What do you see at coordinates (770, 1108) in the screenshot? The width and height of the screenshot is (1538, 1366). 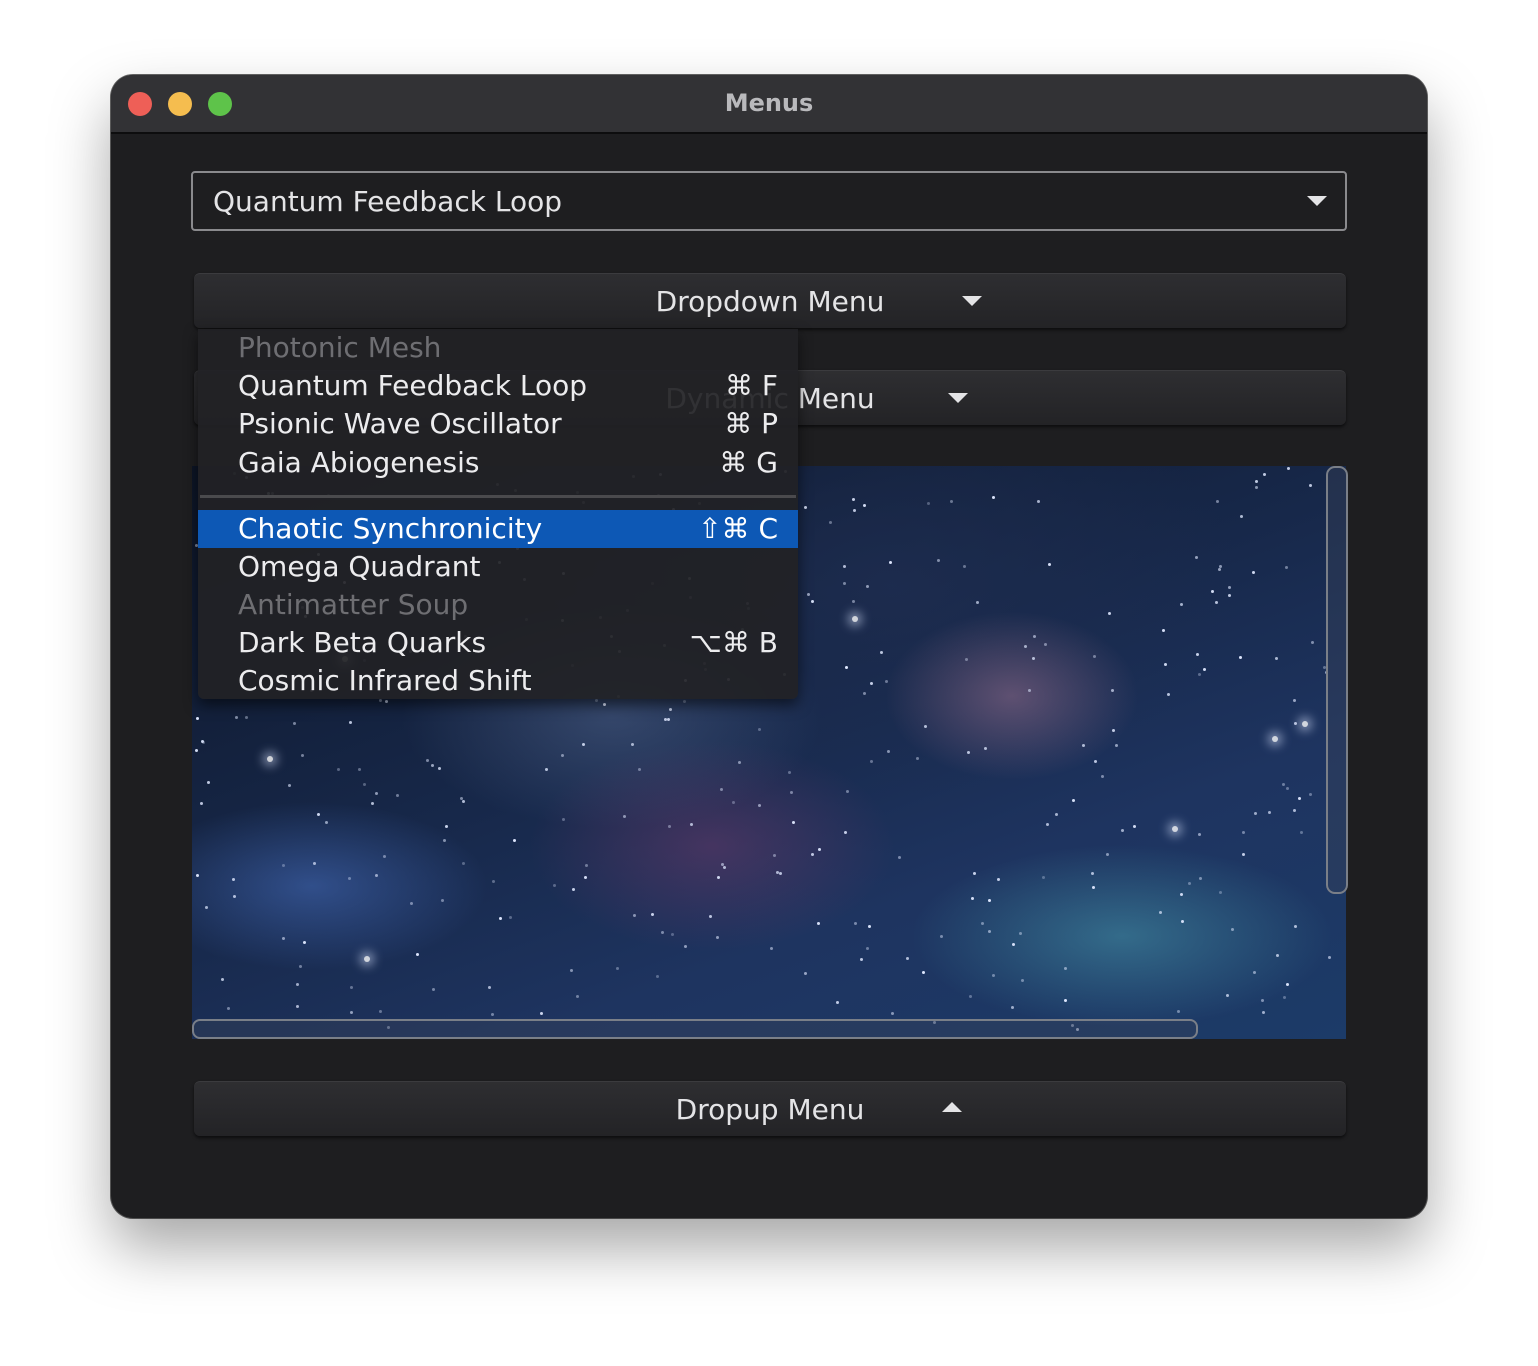 I see `dropup-menu-button: Dropup Menu` at bounding box center [770, 1108].